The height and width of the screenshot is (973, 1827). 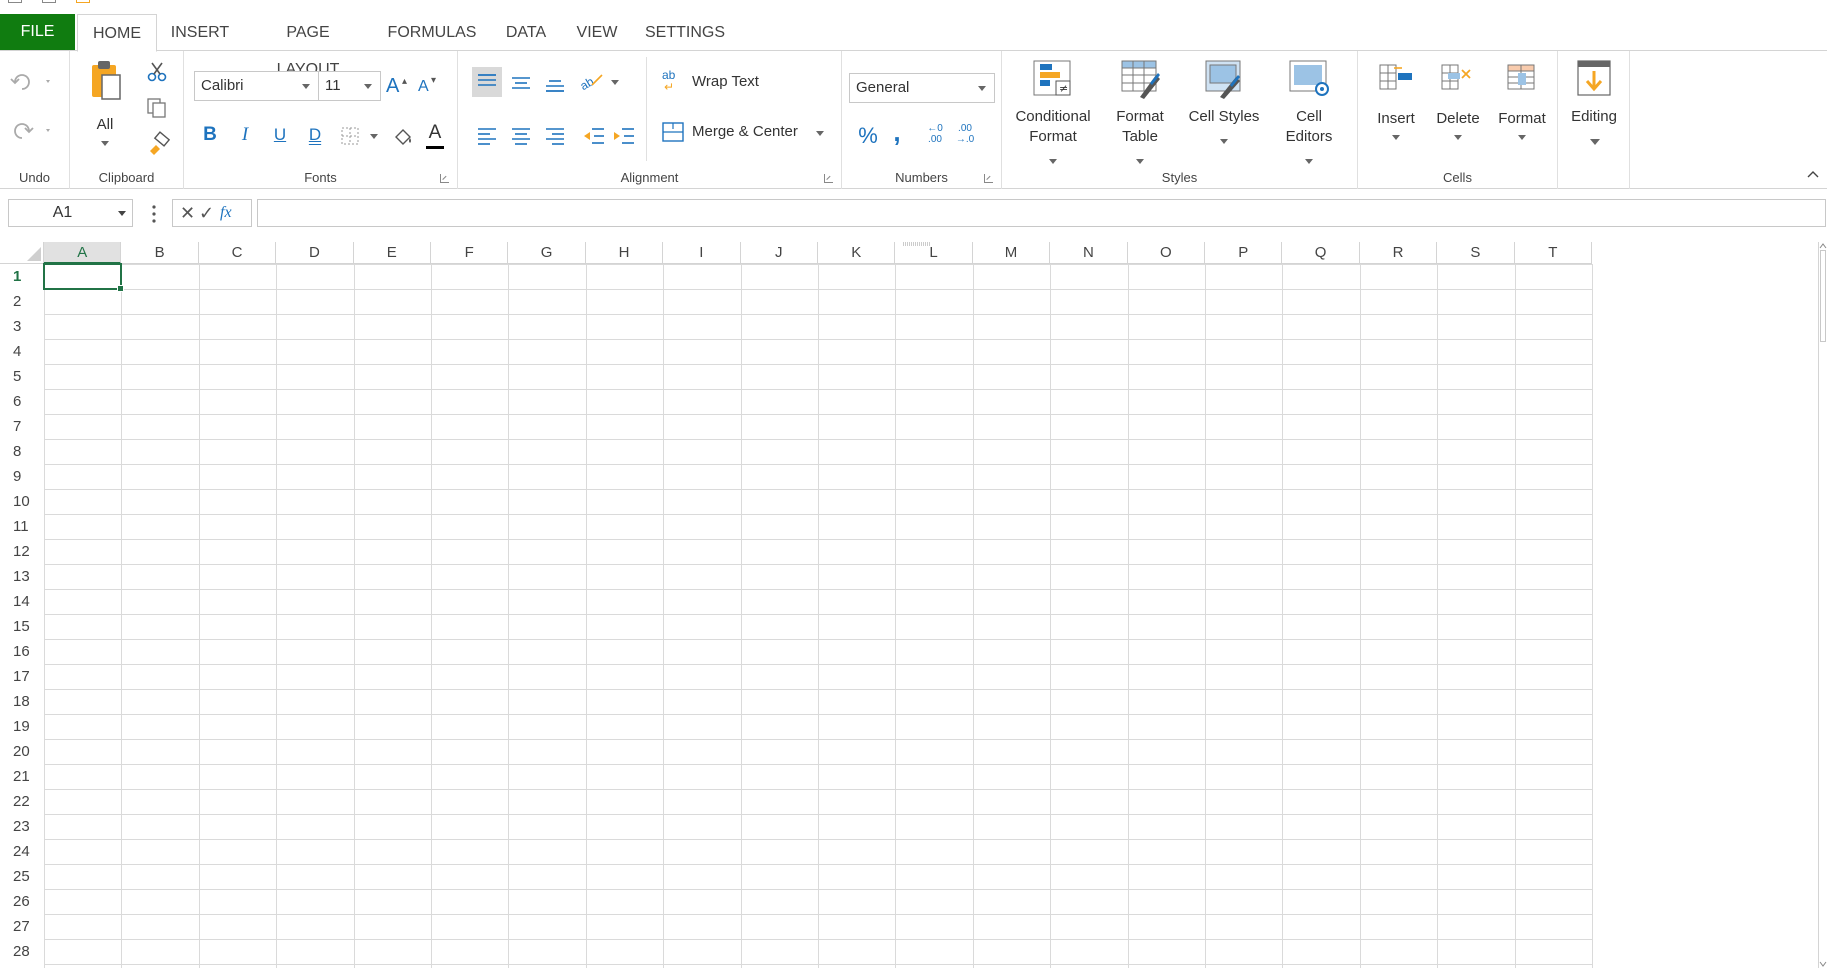 What do you see at coordinates (22, 401) in the screenshot?
I see `row-header: 6` at bounding box center [22, 401].